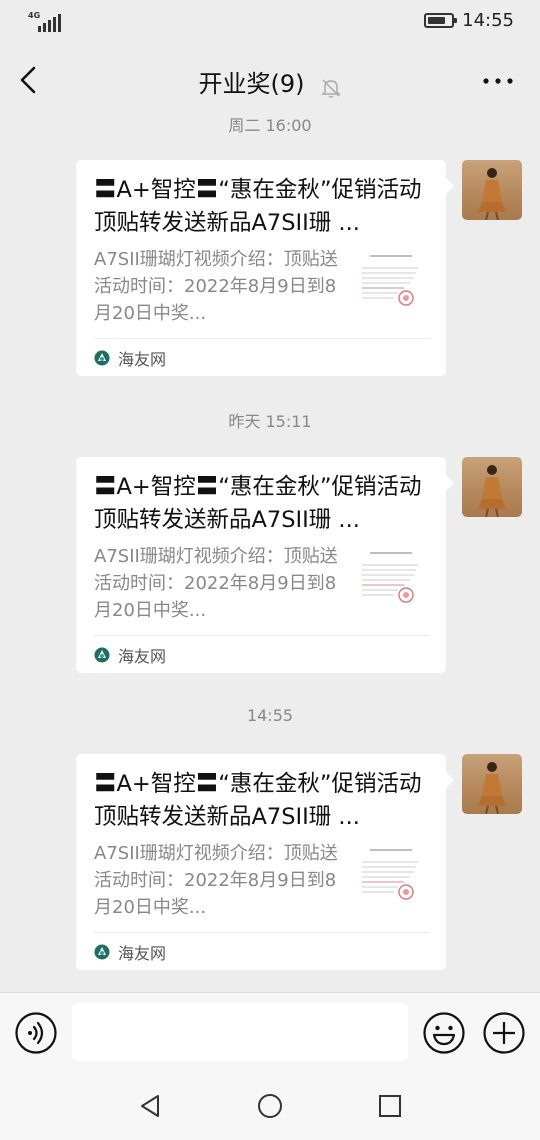 The height and width of the screenshot is (1140, 540). Describe the element at coordinates (488, 20) in the screenshot. I see `status-time: 14:55` at that location.